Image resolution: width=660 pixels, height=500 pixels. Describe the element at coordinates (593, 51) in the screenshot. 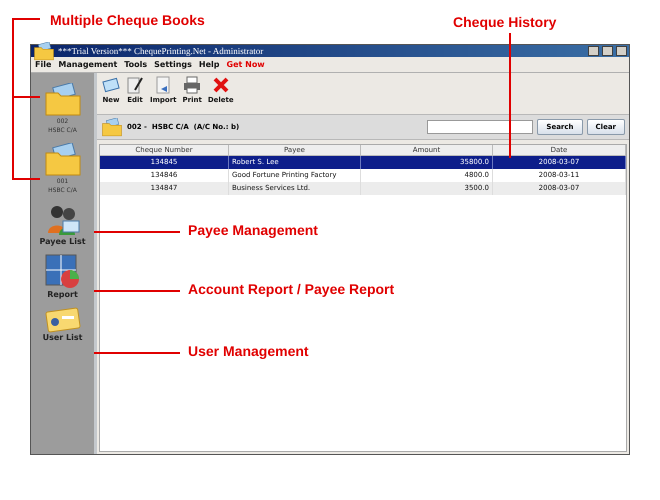

I see `minimize-button` at that location.